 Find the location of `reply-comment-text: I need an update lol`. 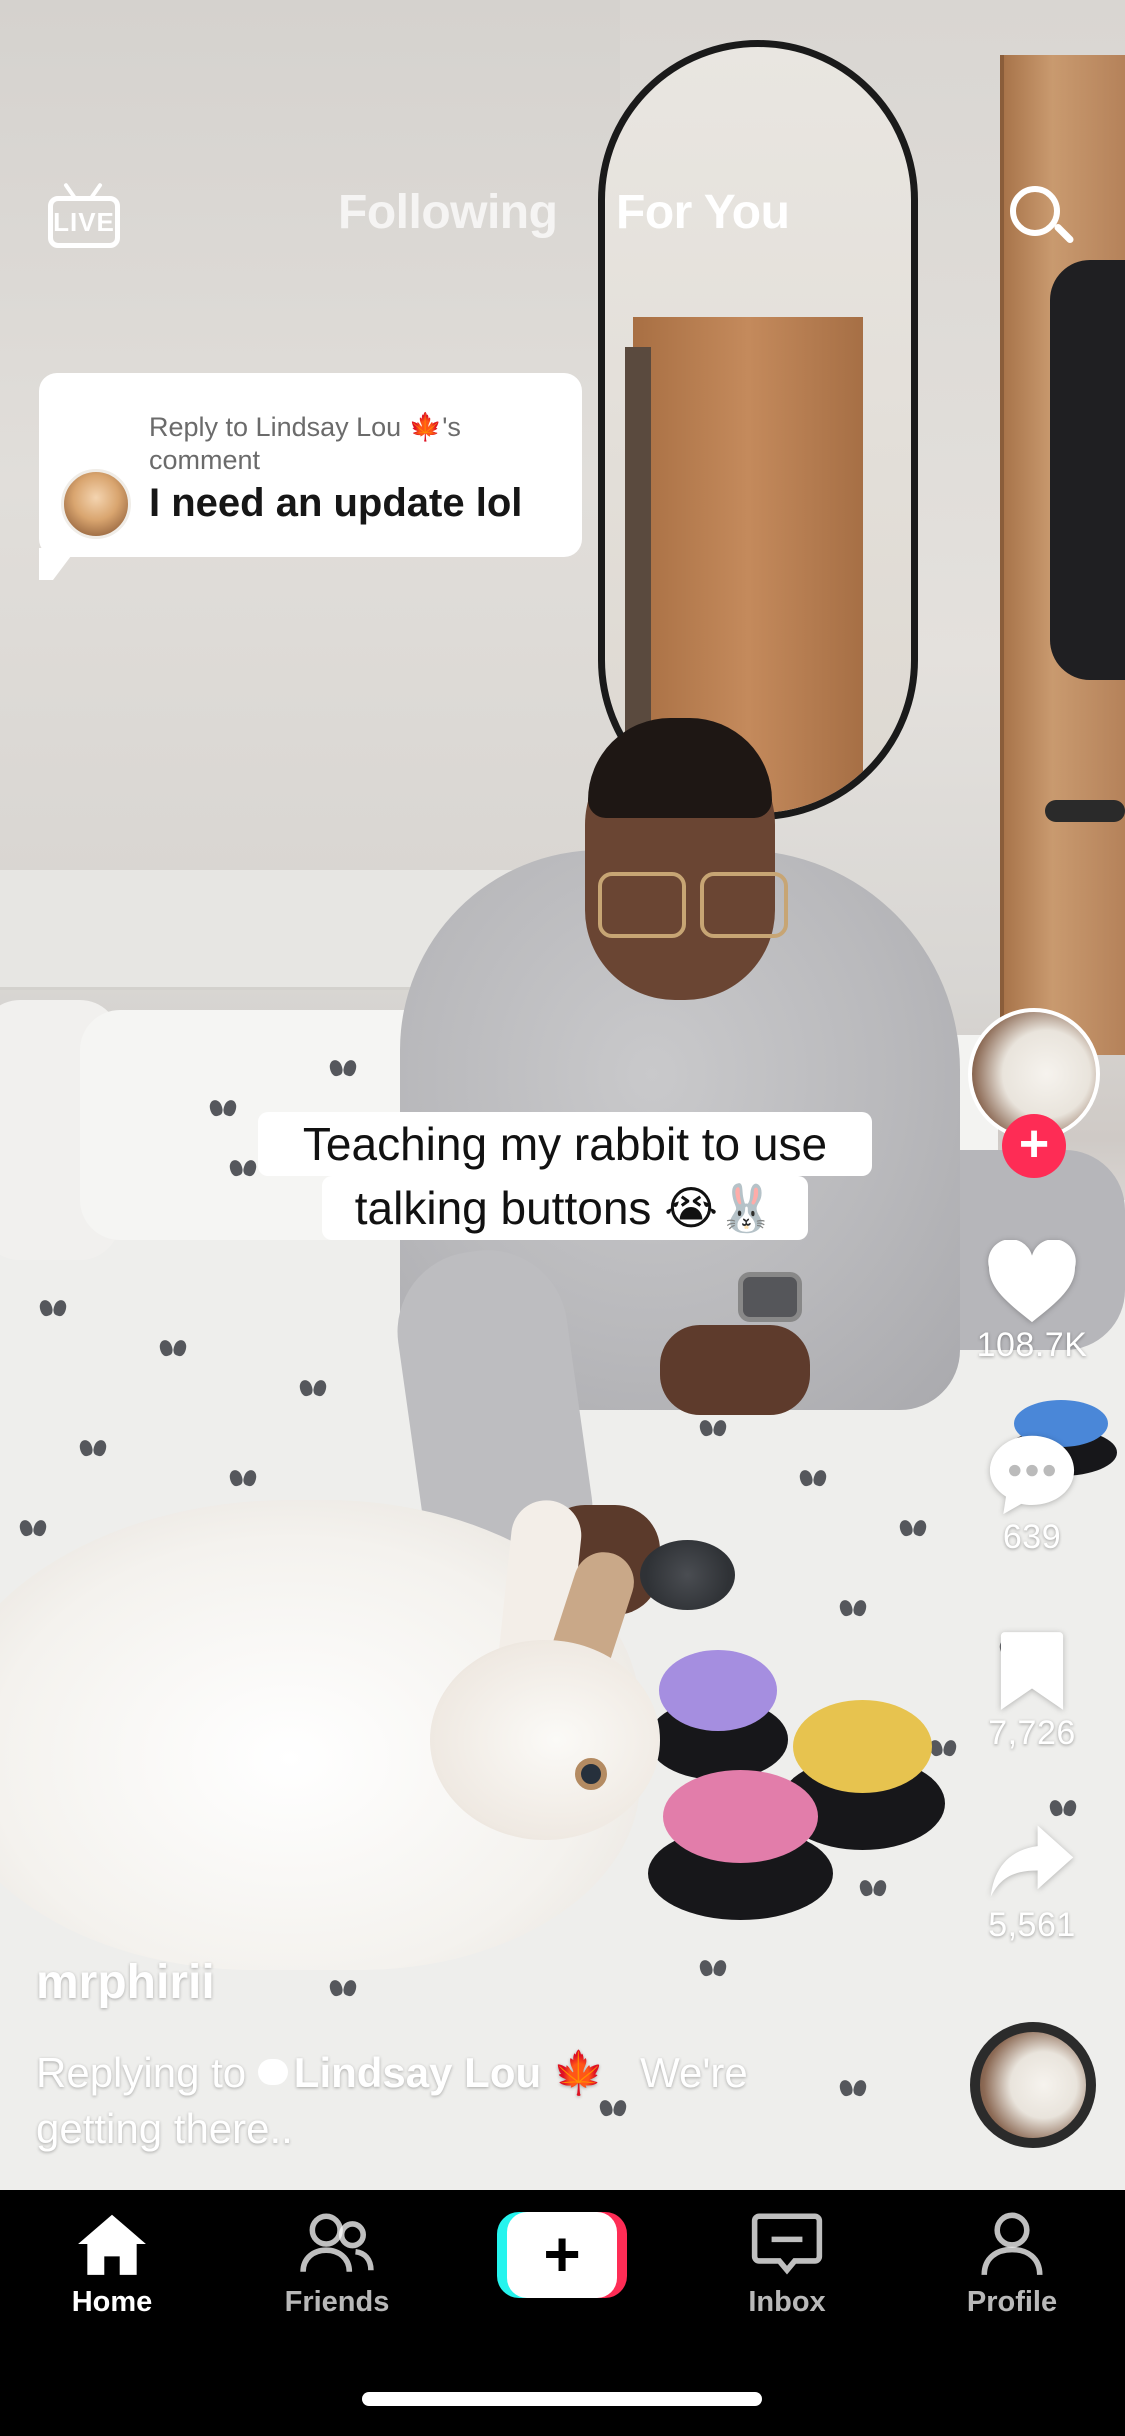

reply-comment-text: I need an update lol is located at coordinates (336, 503).